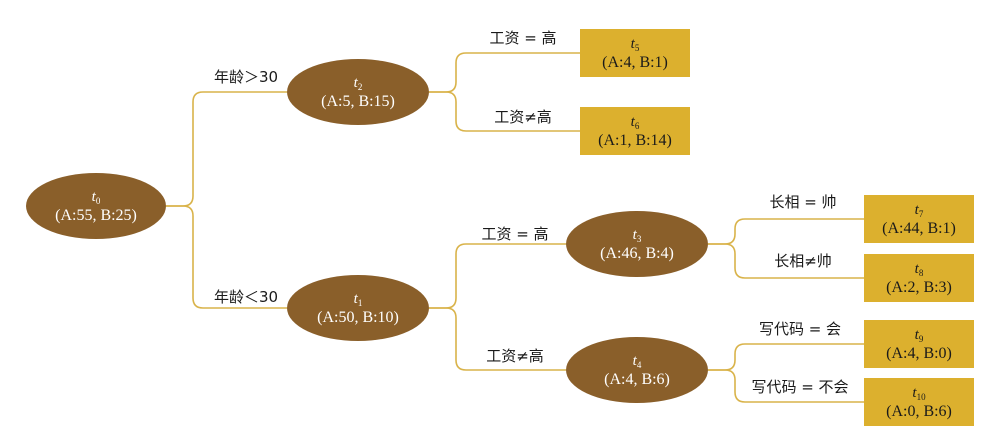 This screenshot has height=441, width=995. What do you see at coordinates (497, 276) in the screenshot?
I see `link-t1-t3` at bounding box center [497, 276].